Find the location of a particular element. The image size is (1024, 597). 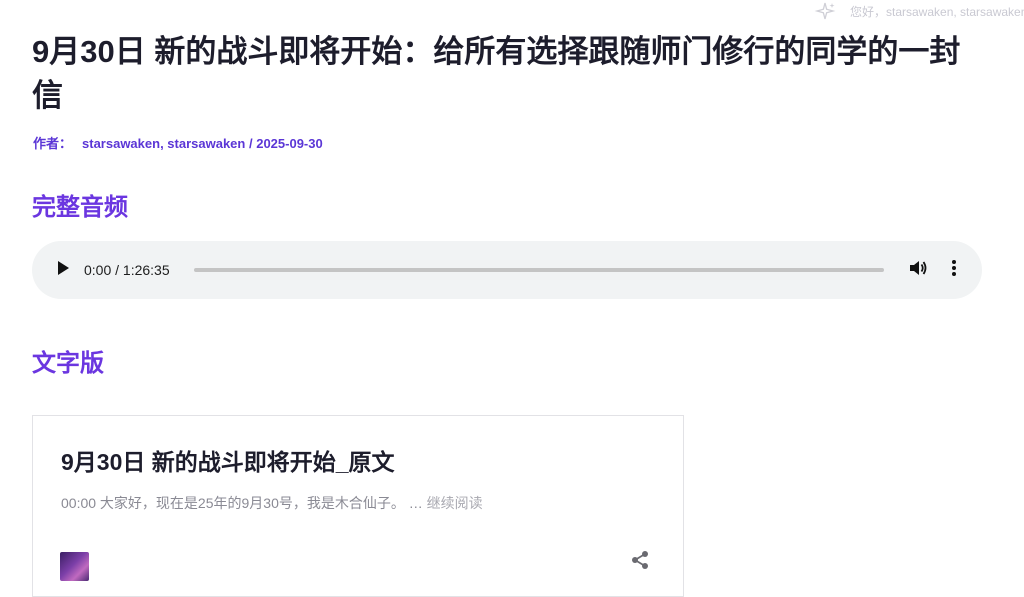

greeting-text: 您好，starsawaken, starsawaken is located at coordinates (937, 11).